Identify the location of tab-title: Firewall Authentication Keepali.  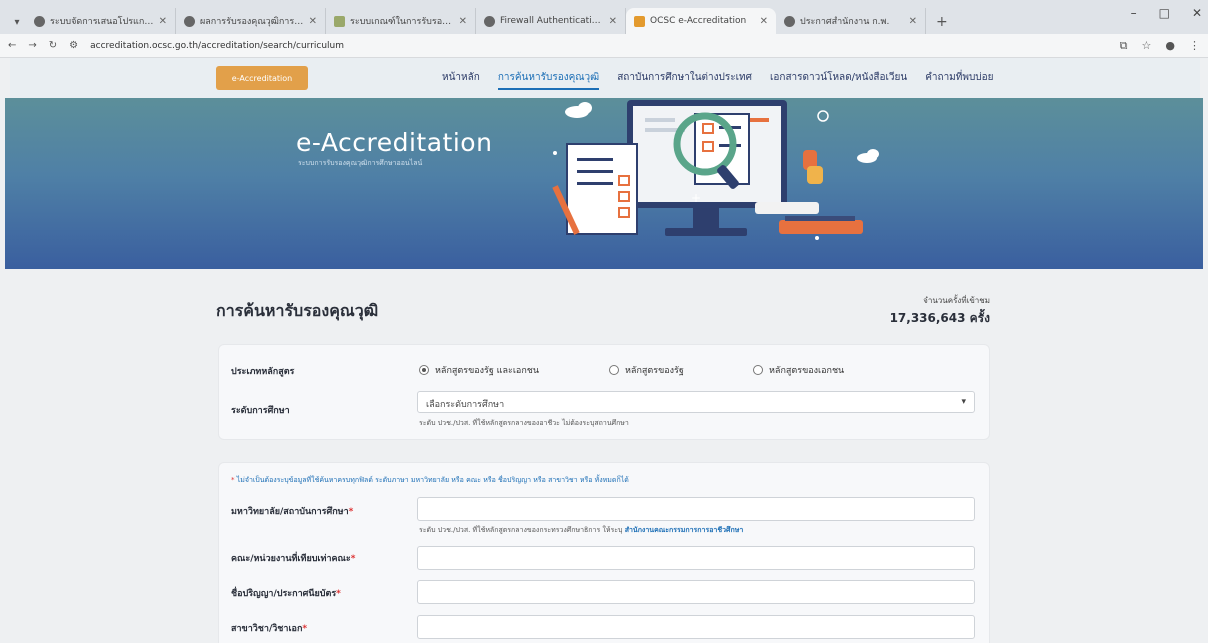
(552, 21).